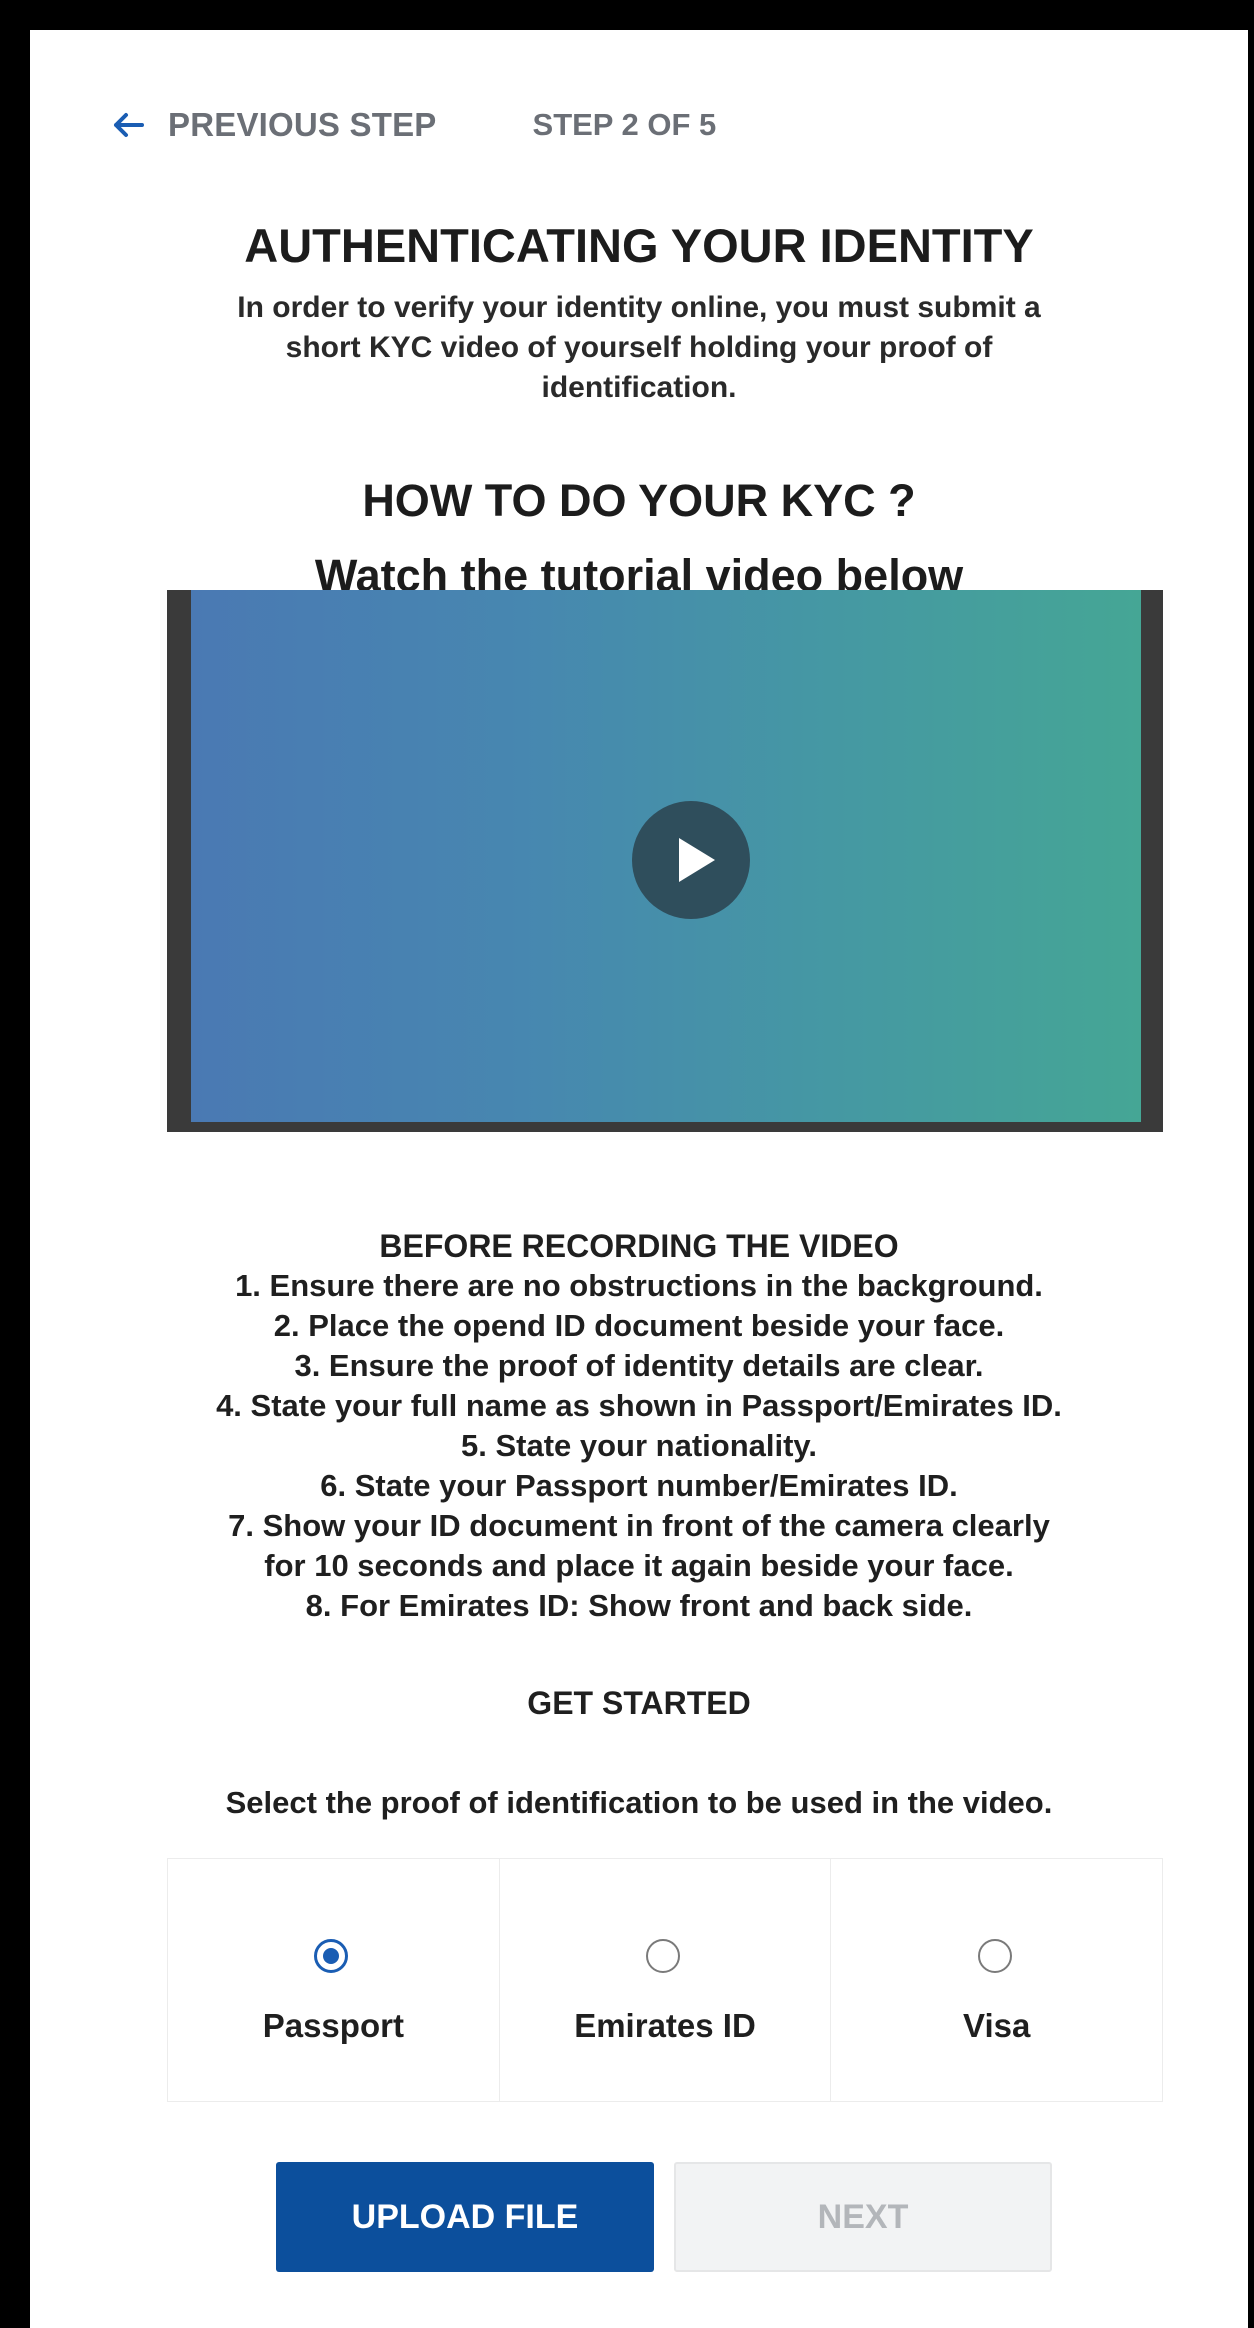 The width and height of the screenshot is (1254, 2328). I want to click on intro-line: identification., so click(639, 387).